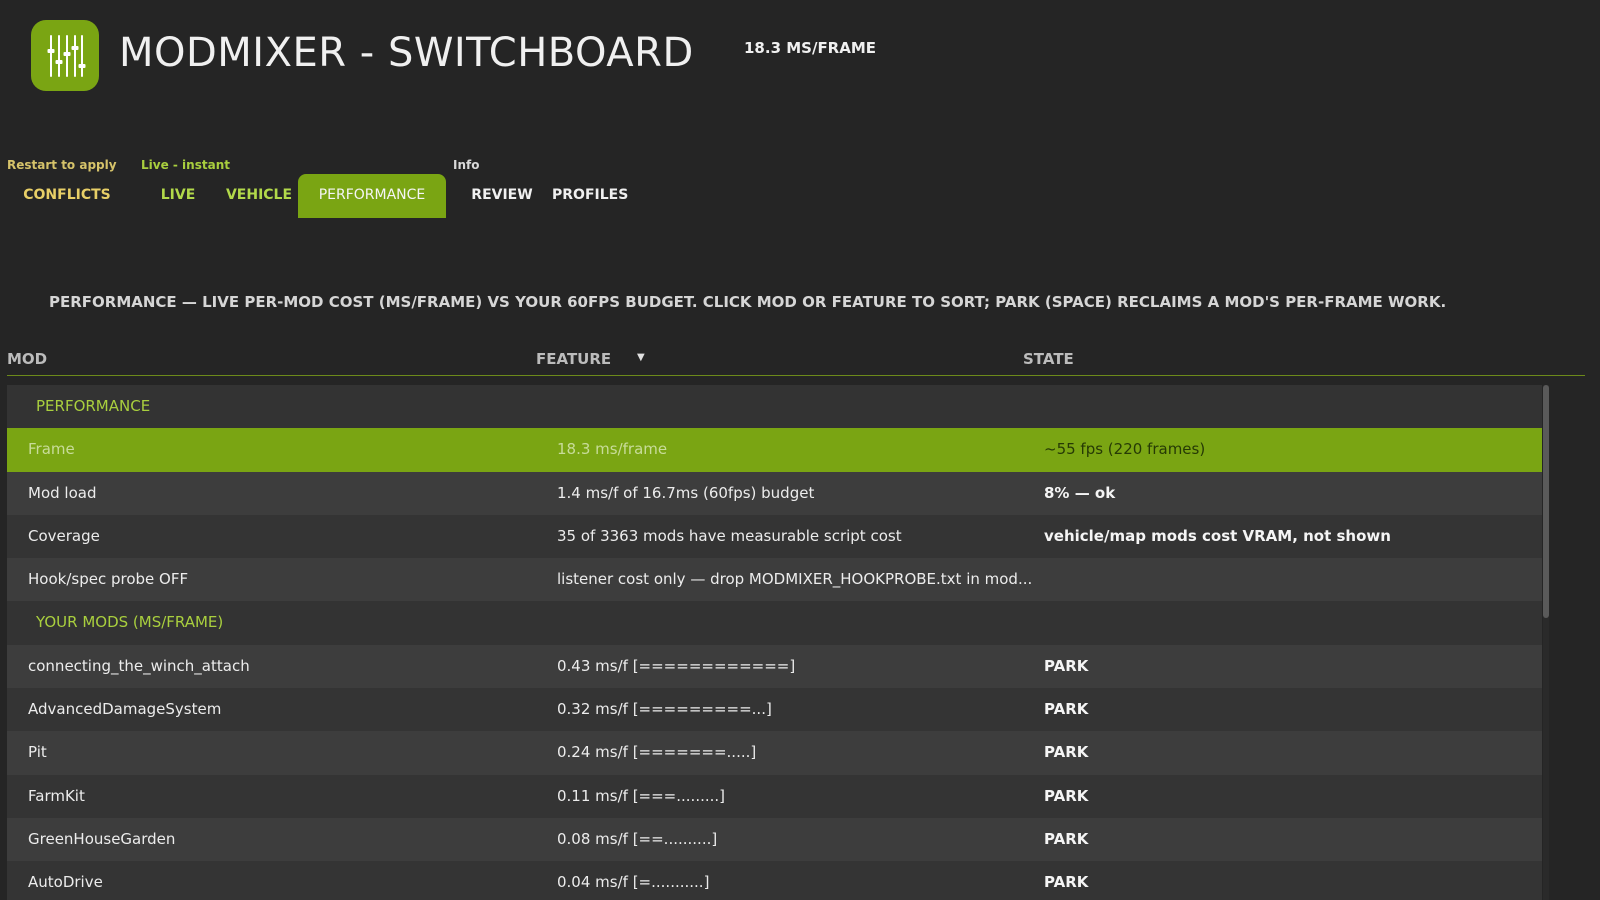 The width and height of the screenshot is (1600, 900). I want to click on tab-group-label-live: Live - instant, so click(185, 165).